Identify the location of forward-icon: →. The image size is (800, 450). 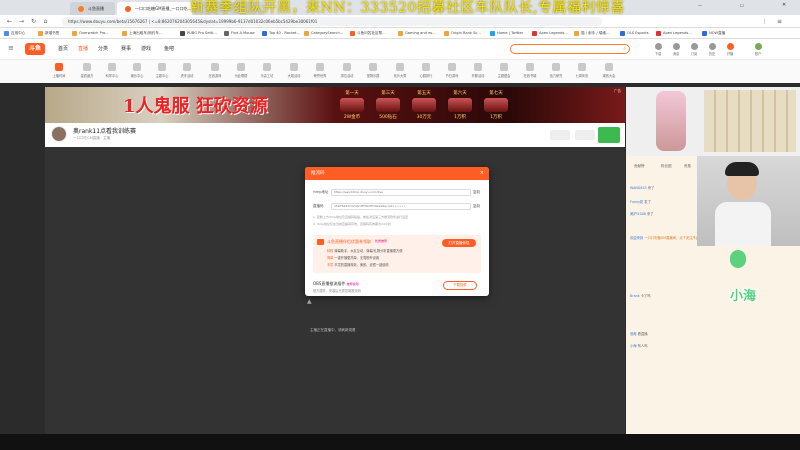
(21, 21).